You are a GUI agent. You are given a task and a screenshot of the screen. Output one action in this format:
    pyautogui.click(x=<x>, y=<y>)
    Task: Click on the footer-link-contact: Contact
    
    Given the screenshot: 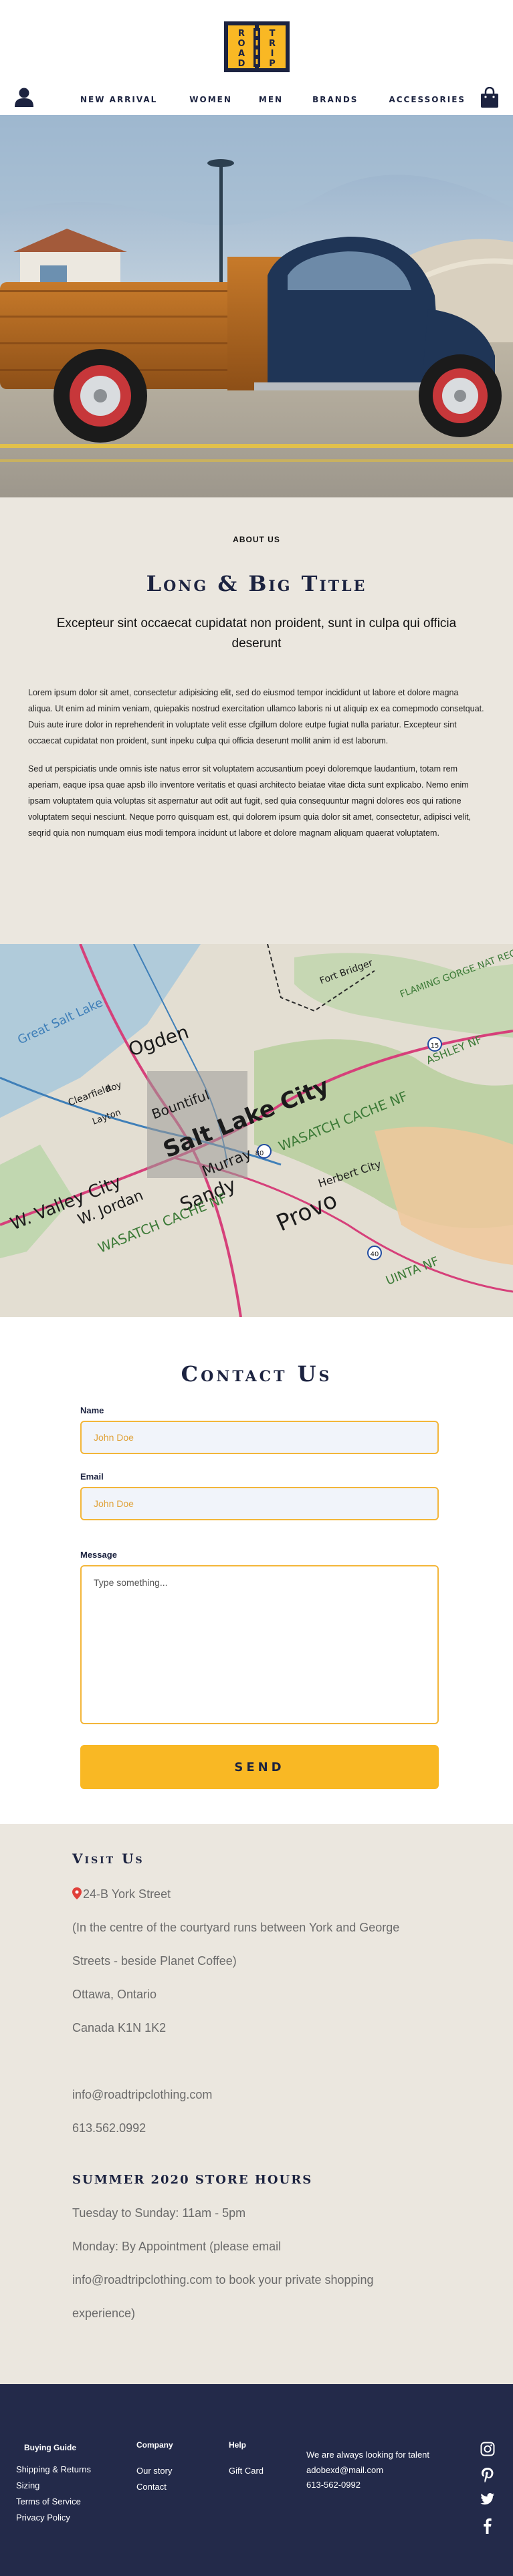 What is the action you would take?
    pyautogui.click(x=154, y=2487)
    